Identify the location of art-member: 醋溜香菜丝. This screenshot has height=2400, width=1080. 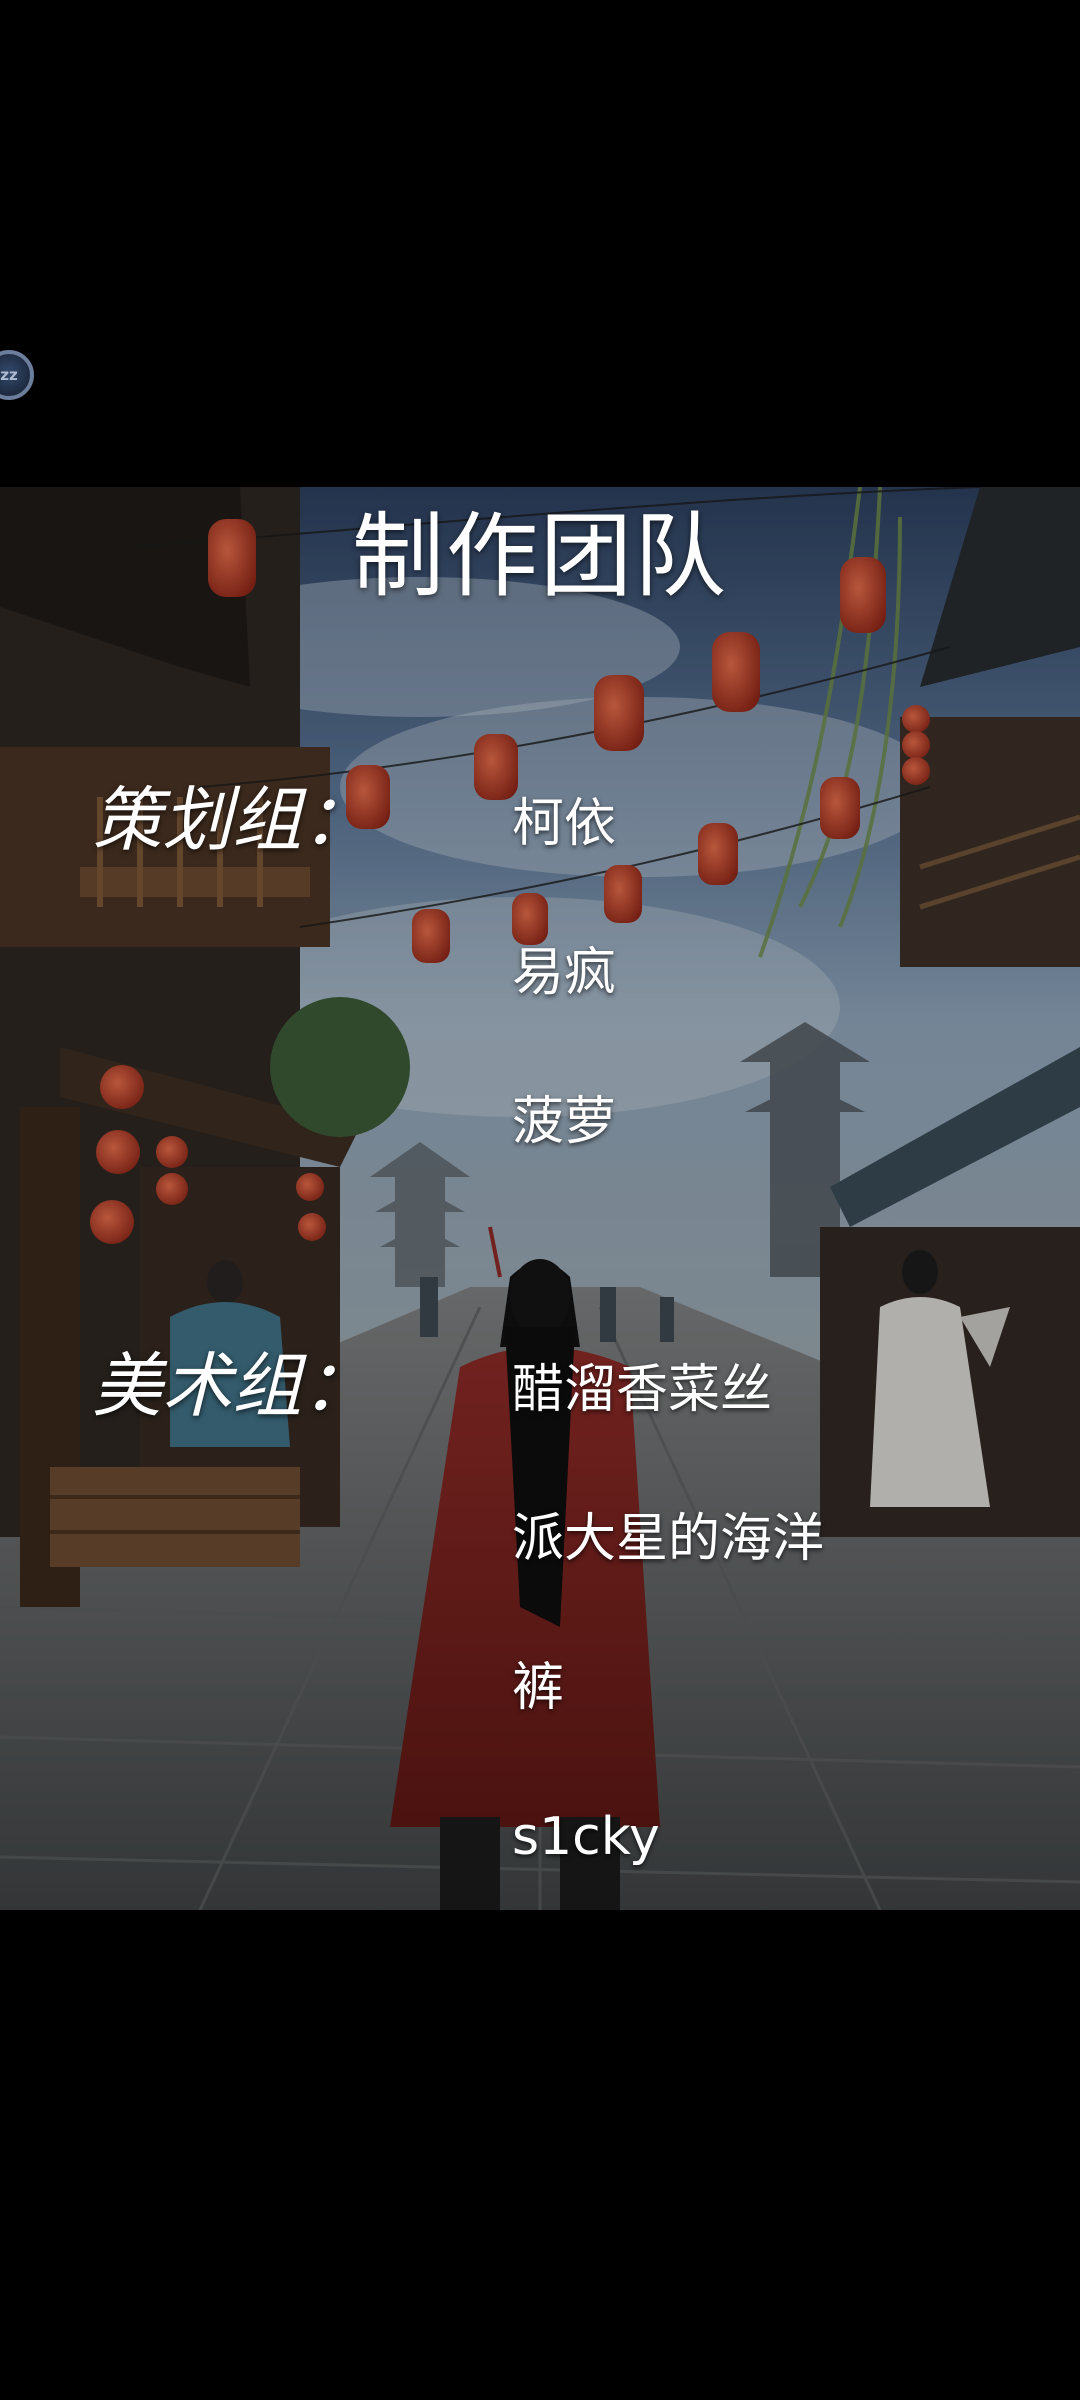
(642, 1390).